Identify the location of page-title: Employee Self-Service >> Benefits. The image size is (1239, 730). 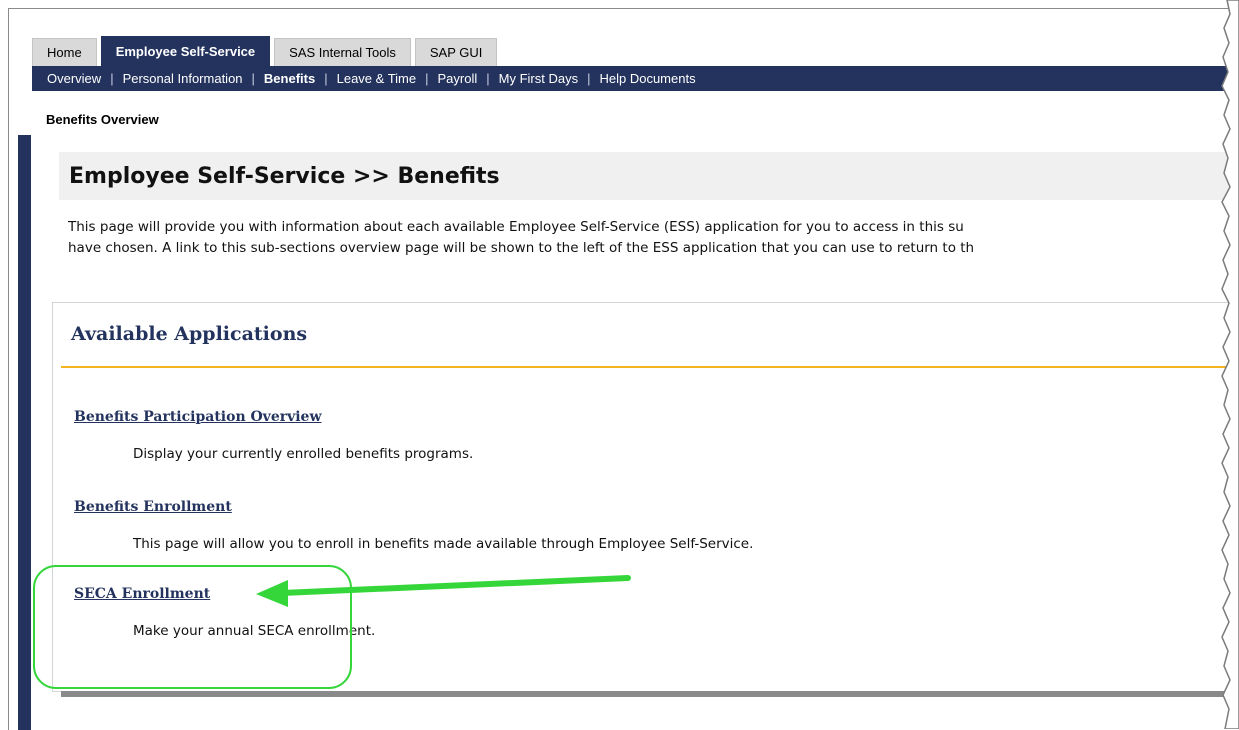
(284, 176).